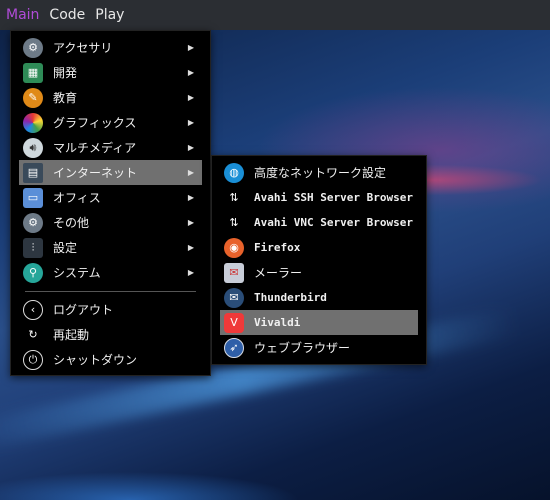  I want to click on submenu-item-label: Firefox, so click(277, 247).